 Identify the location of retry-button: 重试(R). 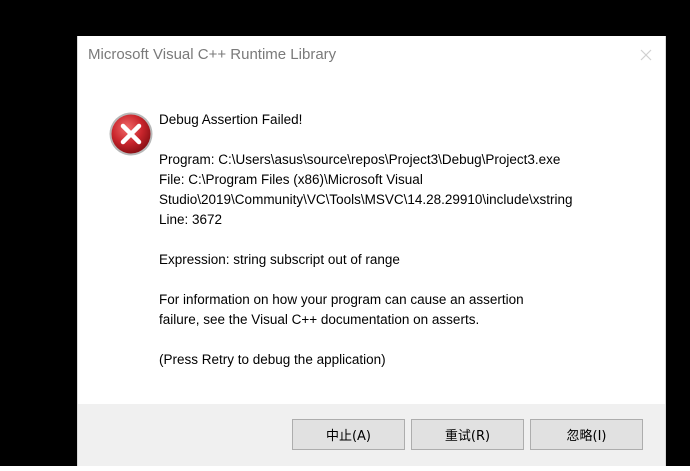
(467, 434).